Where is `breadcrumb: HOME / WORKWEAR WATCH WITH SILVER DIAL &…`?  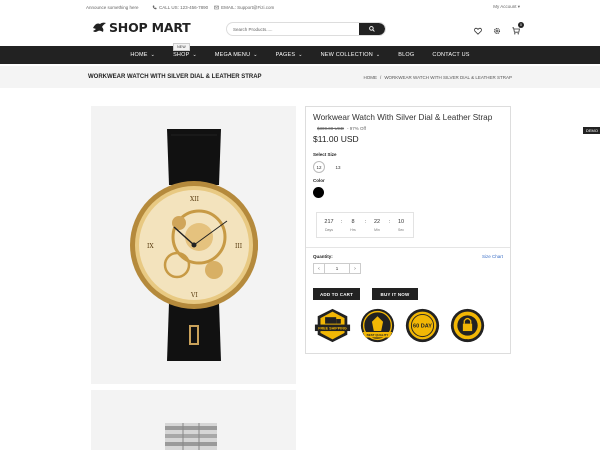 breadcrumb: HOME / WORKWEAR WATCH WITH SILVER DIAL &… is located at coordinates (438, 77).